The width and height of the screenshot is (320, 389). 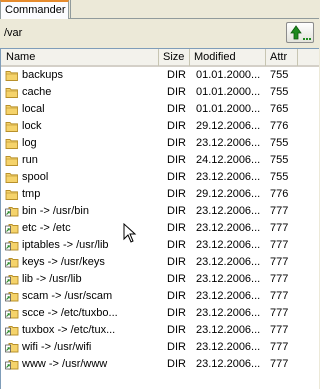 What do you see at coordinates (70, 9) in the screenshot?
I see `tab-divider` at bounding box center [70, 9].